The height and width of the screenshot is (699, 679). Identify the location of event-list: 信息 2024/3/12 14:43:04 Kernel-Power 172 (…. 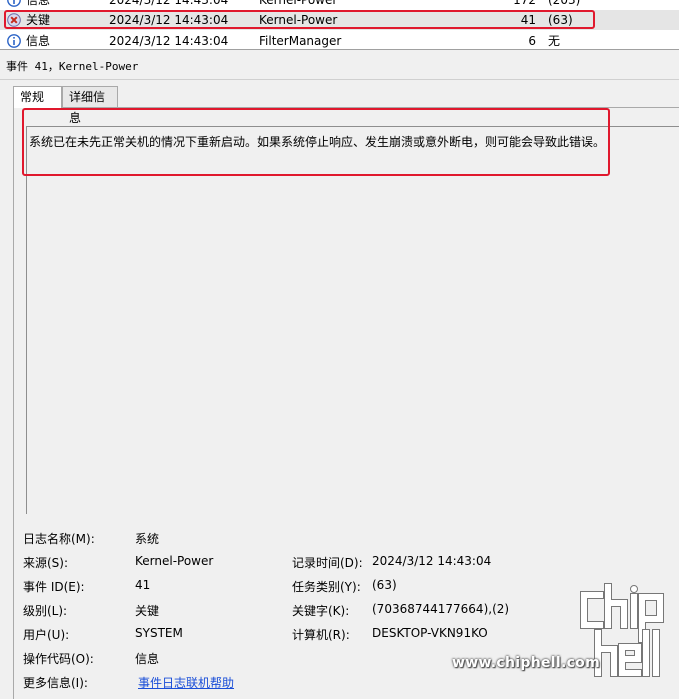
(339, 25).